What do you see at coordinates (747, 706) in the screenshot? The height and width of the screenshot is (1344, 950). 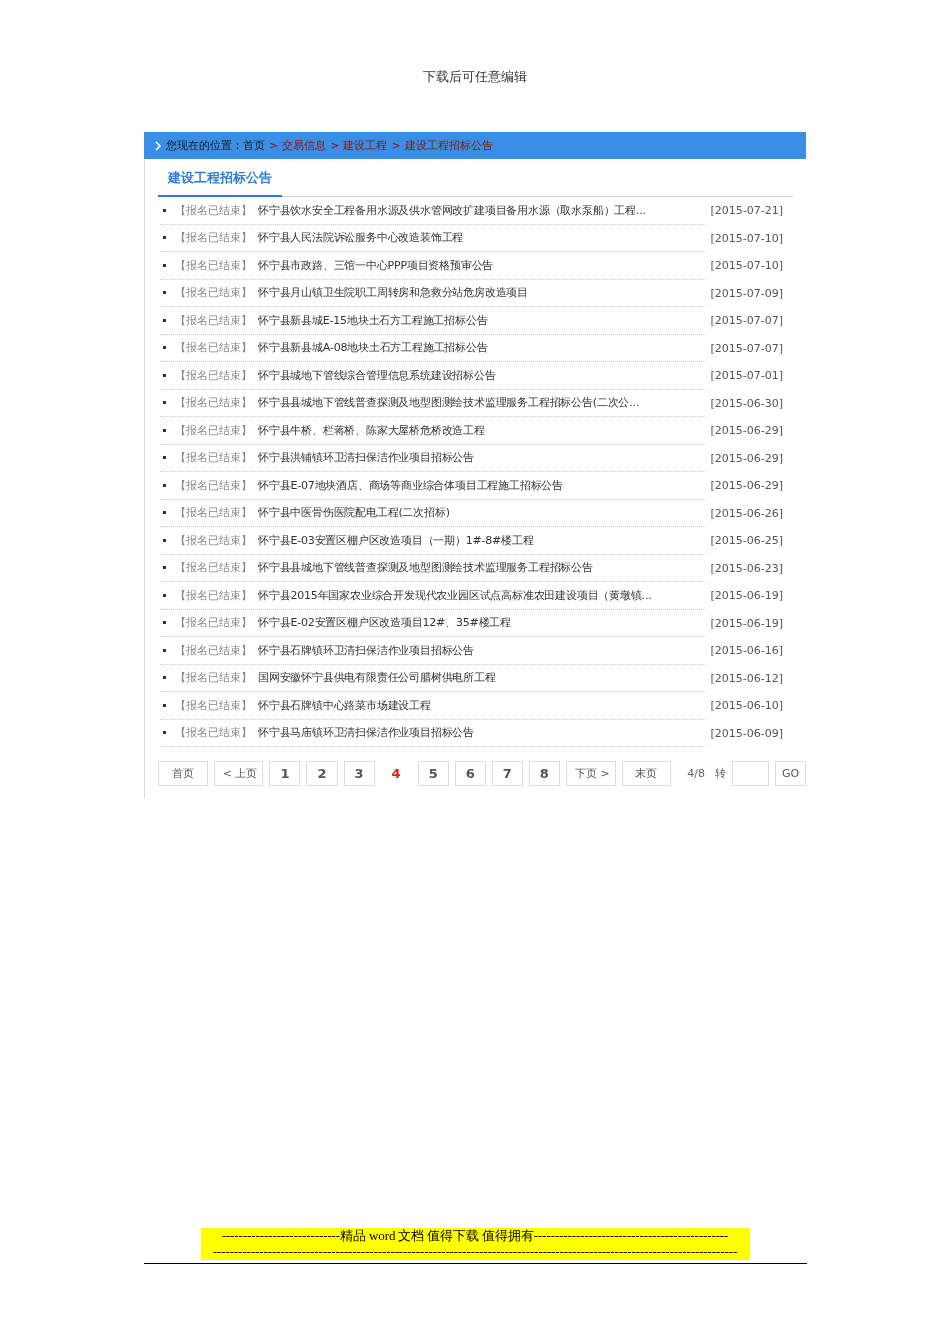 I see `notice-date: [2015-06-10]` at bounding box center [747, 706].